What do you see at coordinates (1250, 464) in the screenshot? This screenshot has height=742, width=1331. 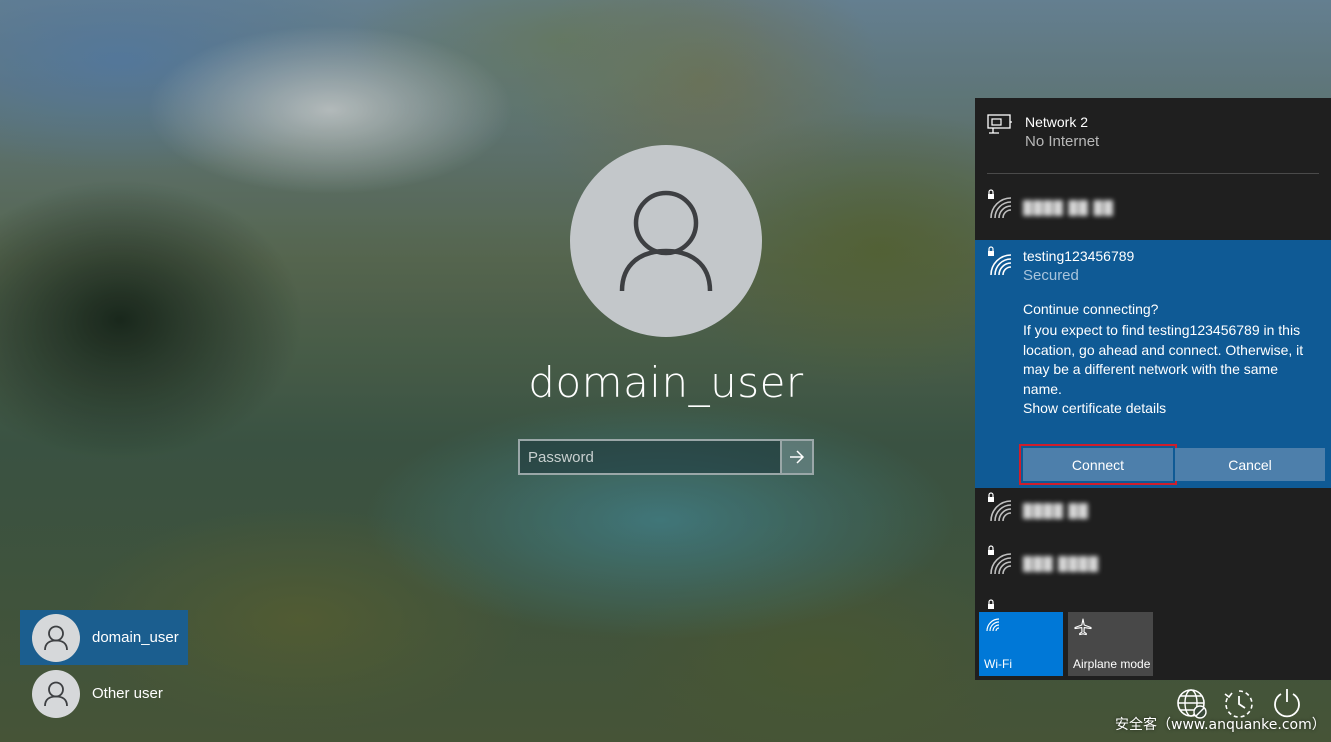 I see `cancel-button: Cancel` at bounding box center [1250, 464].